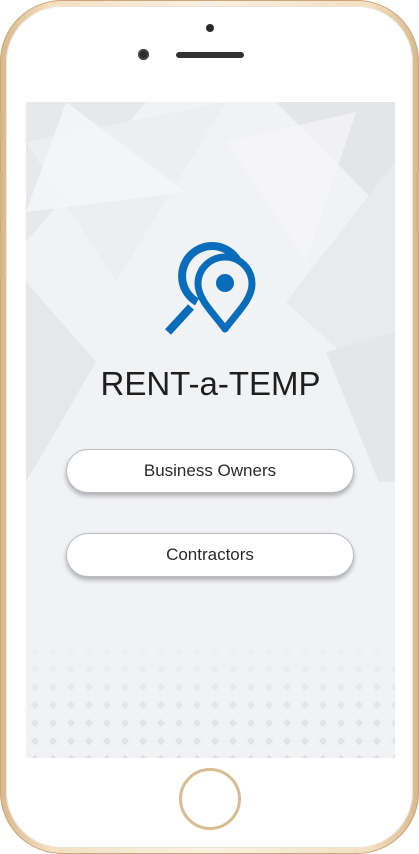  I want to click on volume-down-button, so click(1, 255).